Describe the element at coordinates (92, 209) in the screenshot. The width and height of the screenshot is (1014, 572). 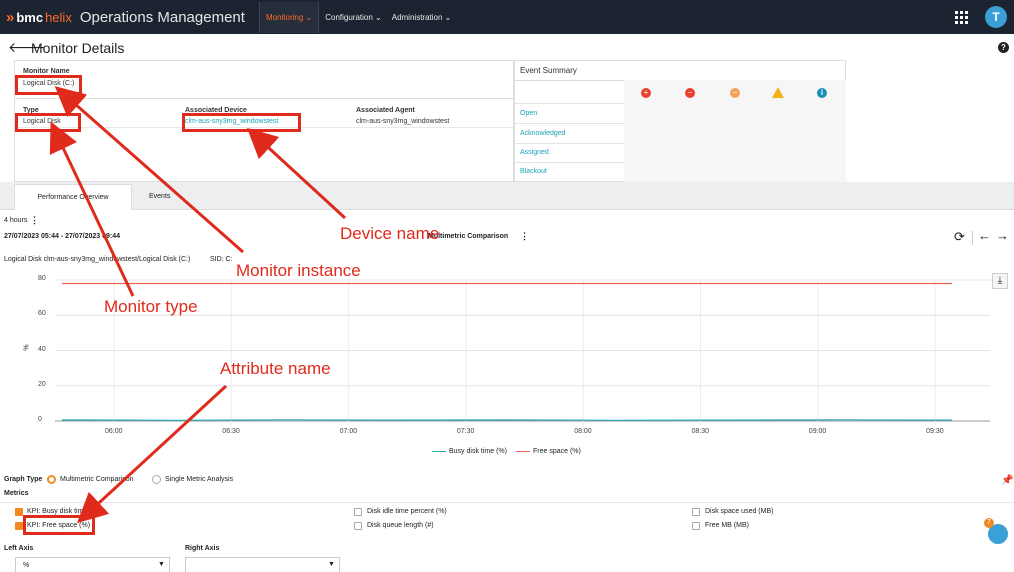
I see `arrow-monitor-type` at that location.